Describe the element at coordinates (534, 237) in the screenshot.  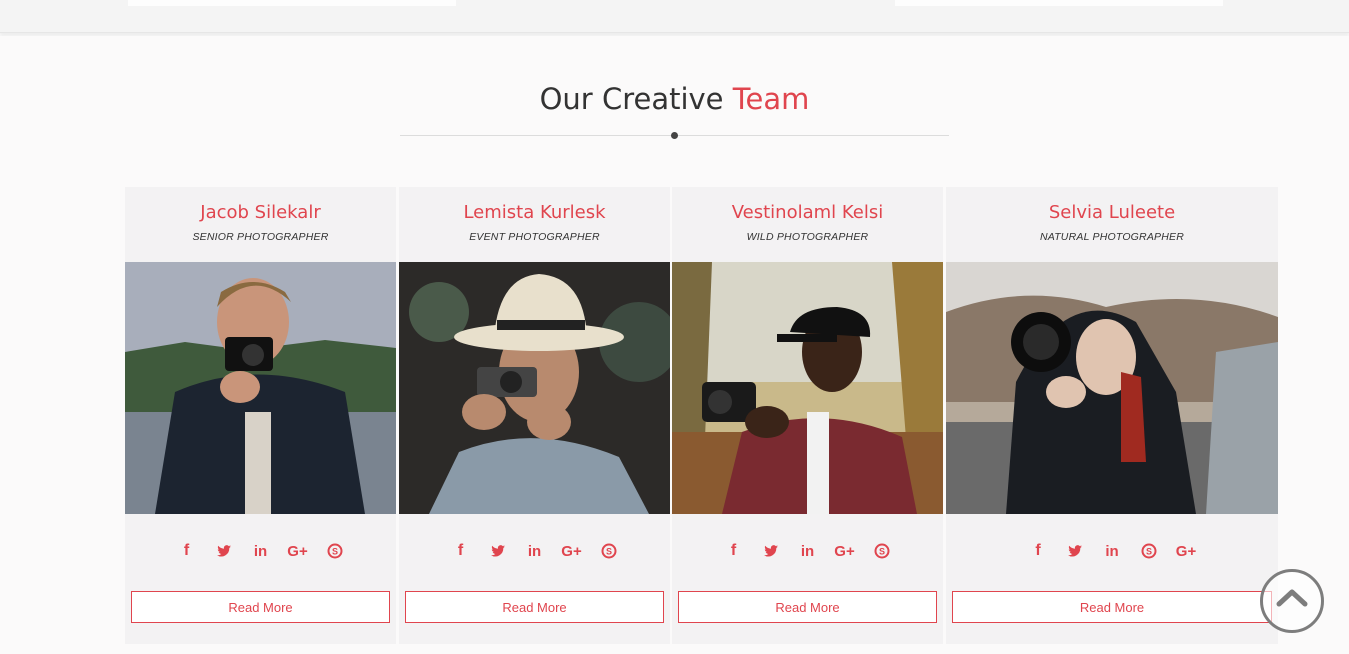
I see `member-role: EVENT PHOTOGRAPHER` at that location.